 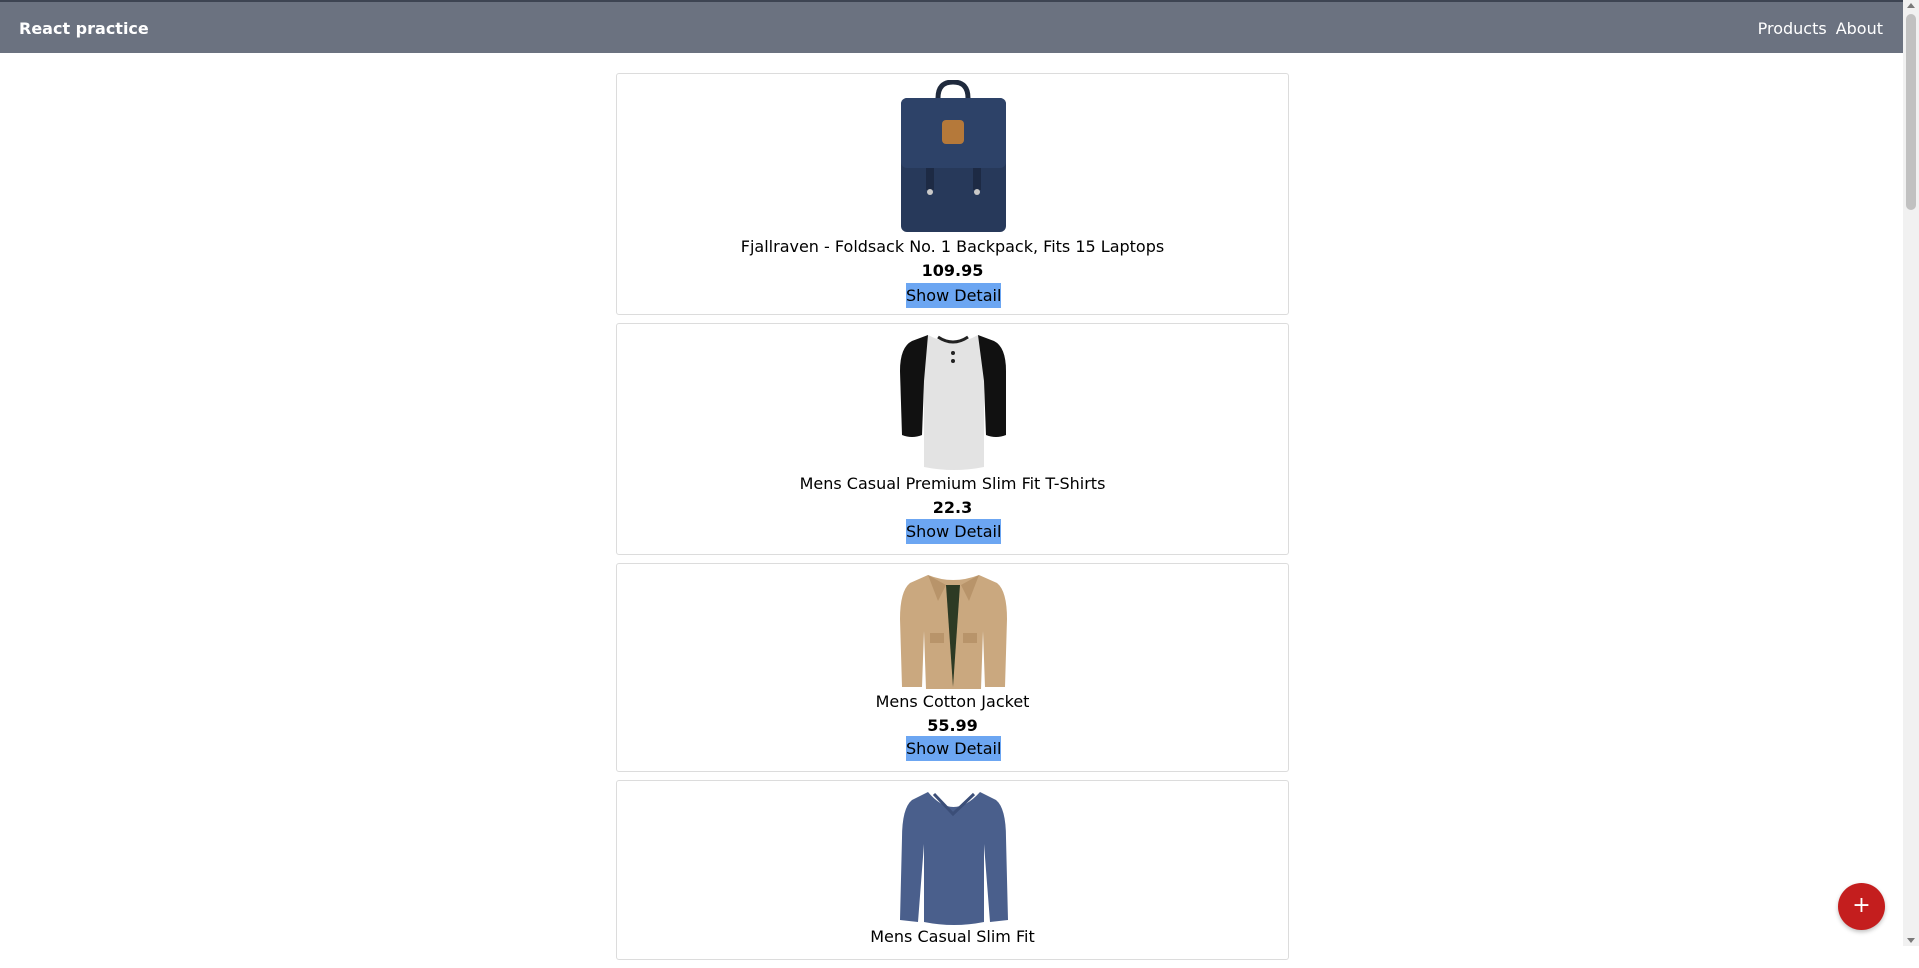 What do you see at coordinates (1911, 940) in the screenshot?
I see `scroll-down-arrow-icon` at bounding box center [1911, 940].